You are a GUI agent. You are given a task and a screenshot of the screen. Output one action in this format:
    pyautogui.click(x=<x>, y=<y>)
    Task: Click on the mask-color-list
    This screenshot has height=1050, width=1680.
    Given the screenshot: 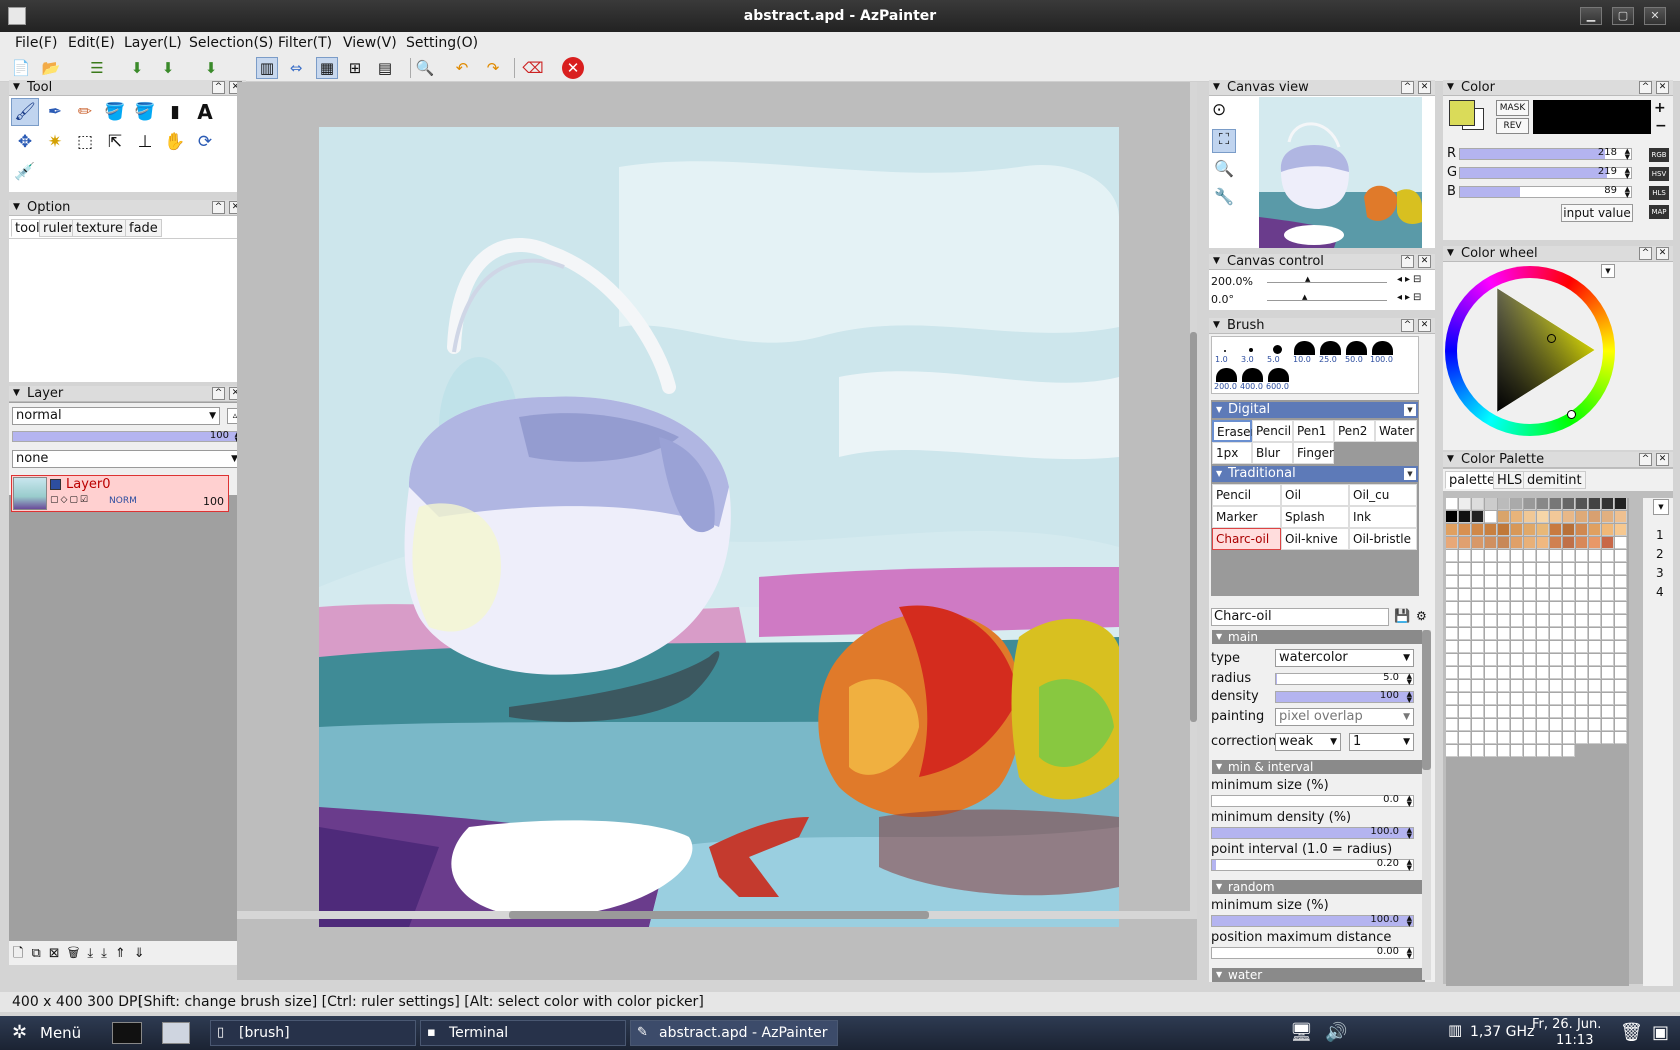 What is the action you would take?
    pyautogui.click(x=1592, y=117)
    